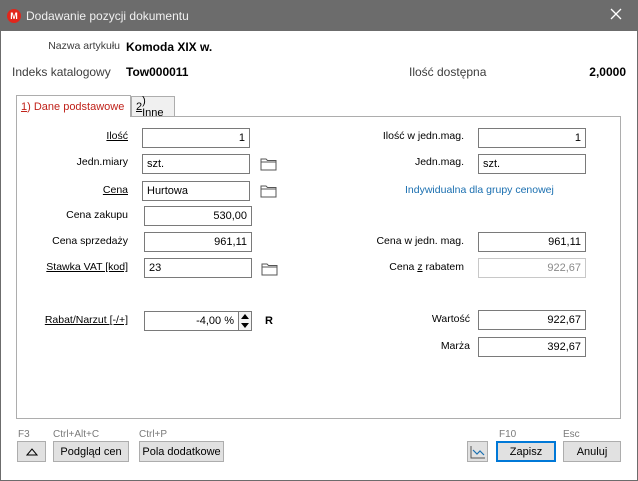  I want to click on qty-mag-label: Ilość w jedn.mag., so click(423, 136).